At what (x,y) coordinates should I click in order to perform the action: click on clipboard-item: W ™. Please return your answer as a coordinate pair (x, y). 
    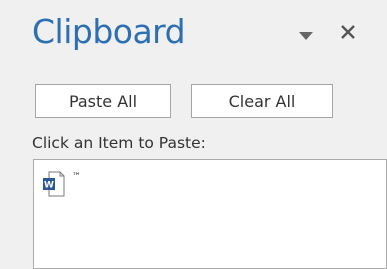
    Looking at the image, I should click on (142, 185).